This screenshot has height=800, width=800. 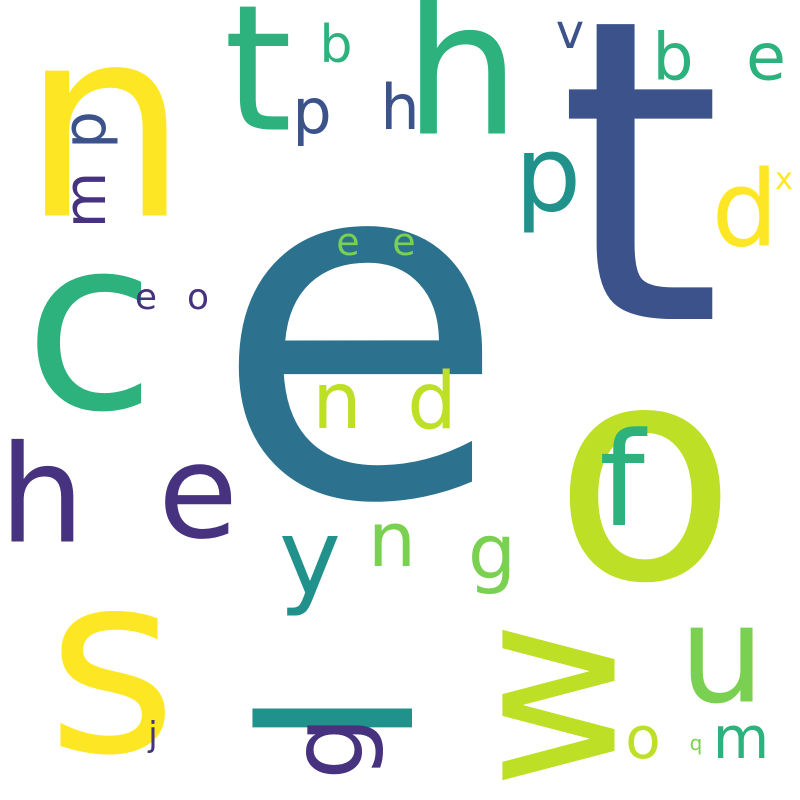 I want to click on word-q: q, so click(x=696, y=743).